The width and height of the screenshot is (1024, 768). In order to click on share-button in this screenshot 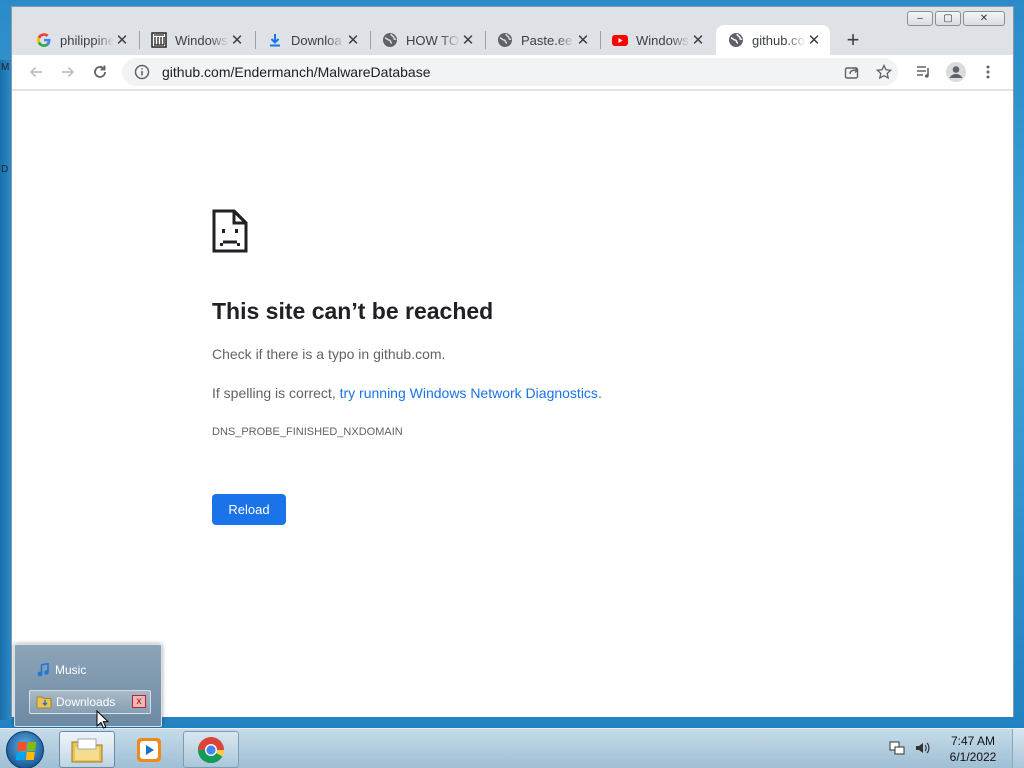, I will do `click(852, 72)`.